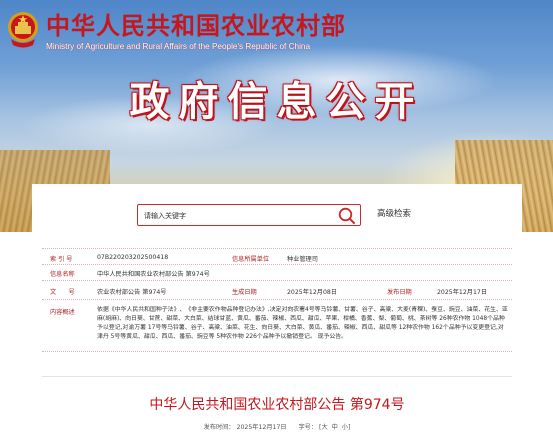 This screenshot has height=443, width=553. I want to click on font-size-large: [大, so click(323, 427).